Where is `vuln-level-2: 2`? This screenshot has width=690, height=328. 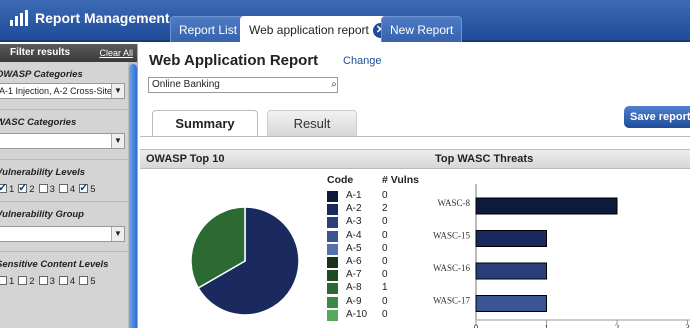 vuln-level-2: 2 is located at coordinates (26, 188).